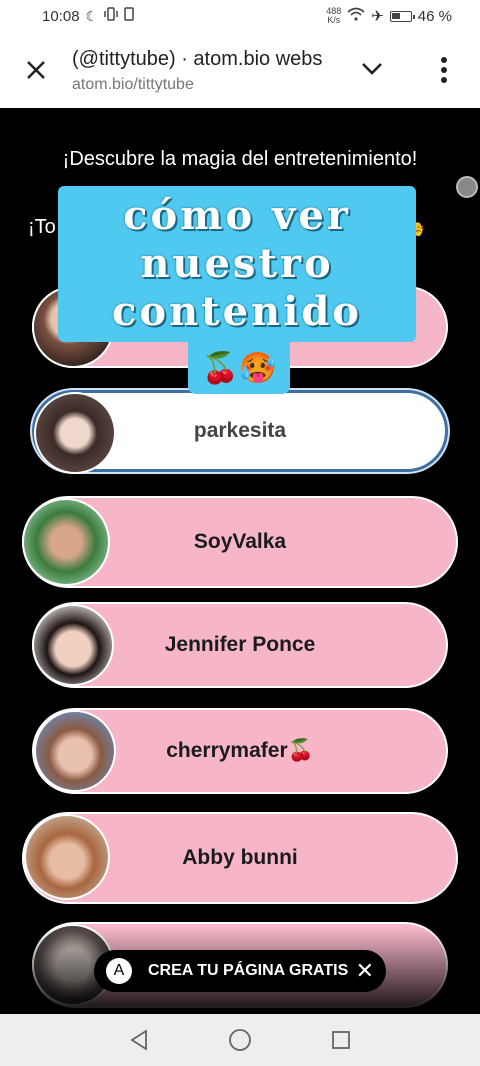  I want to click on more-vert-icon, so click(444, 70).